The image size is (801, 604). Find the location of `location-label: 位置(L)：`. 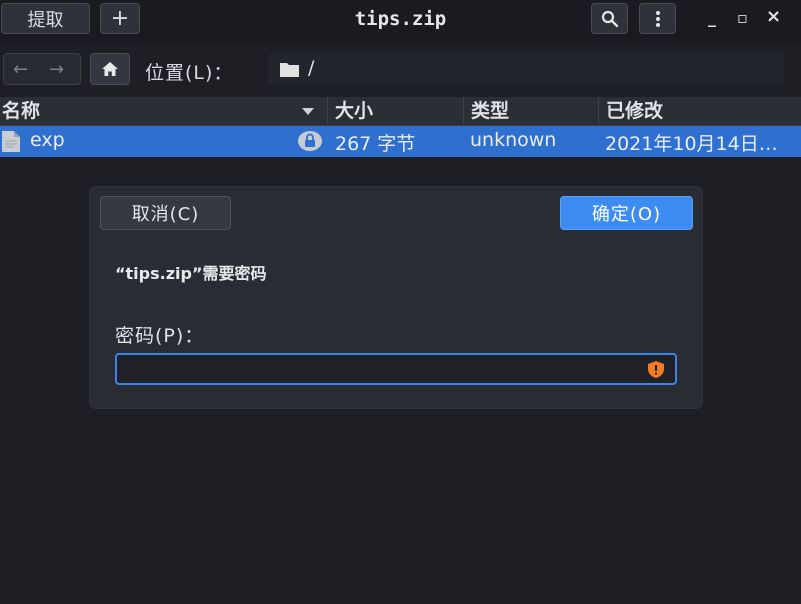

location-label: 位置(L)： is located at coordinates (189, 73).